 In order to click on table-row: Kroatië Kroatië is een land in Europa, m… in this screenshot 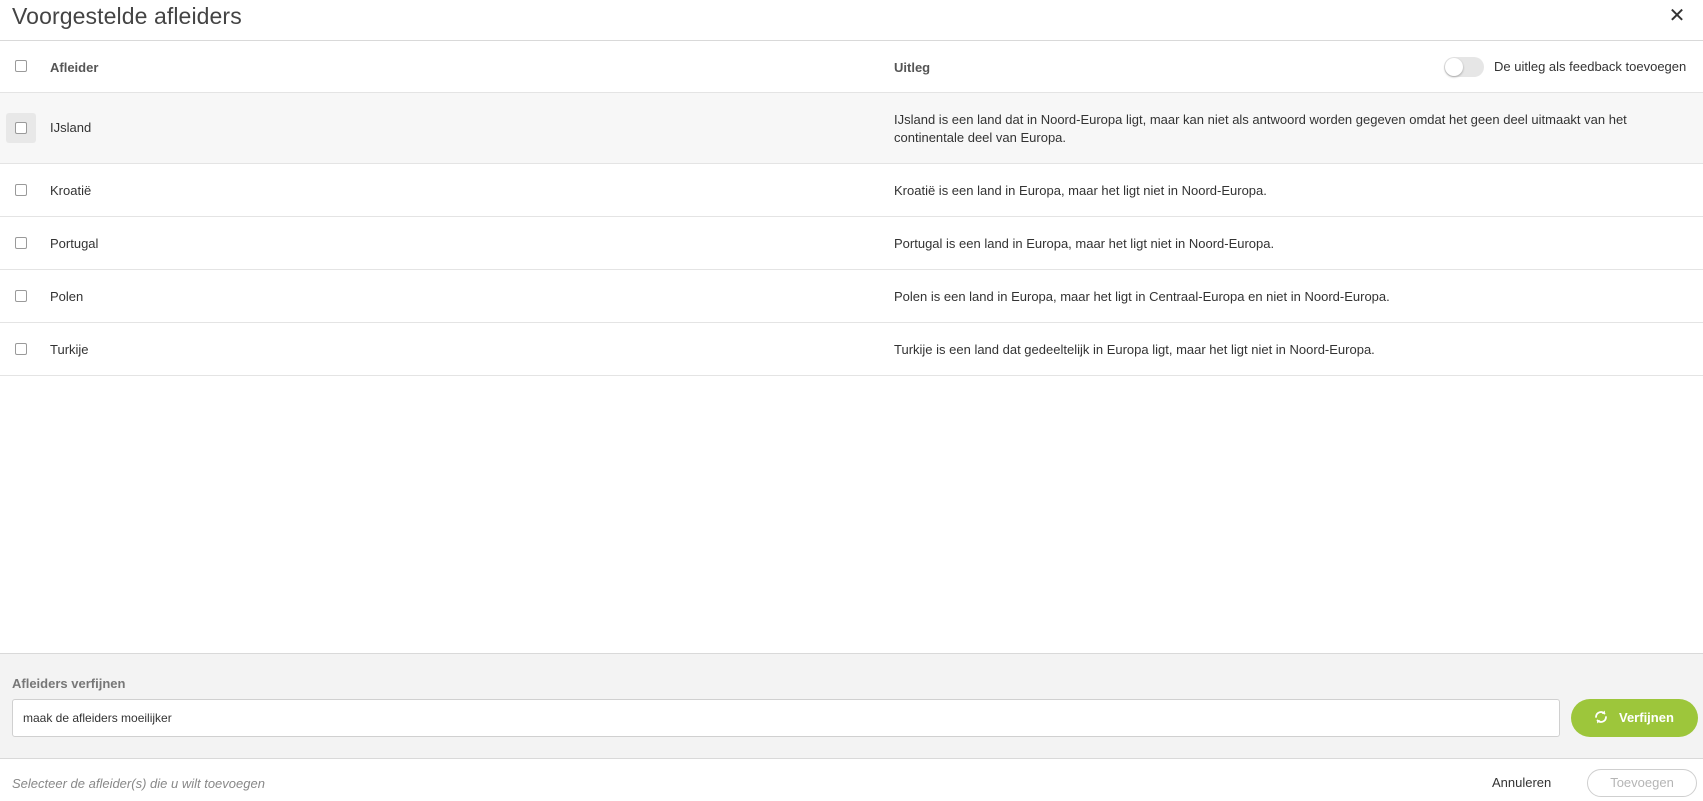, I will do `click(851, 190)`.